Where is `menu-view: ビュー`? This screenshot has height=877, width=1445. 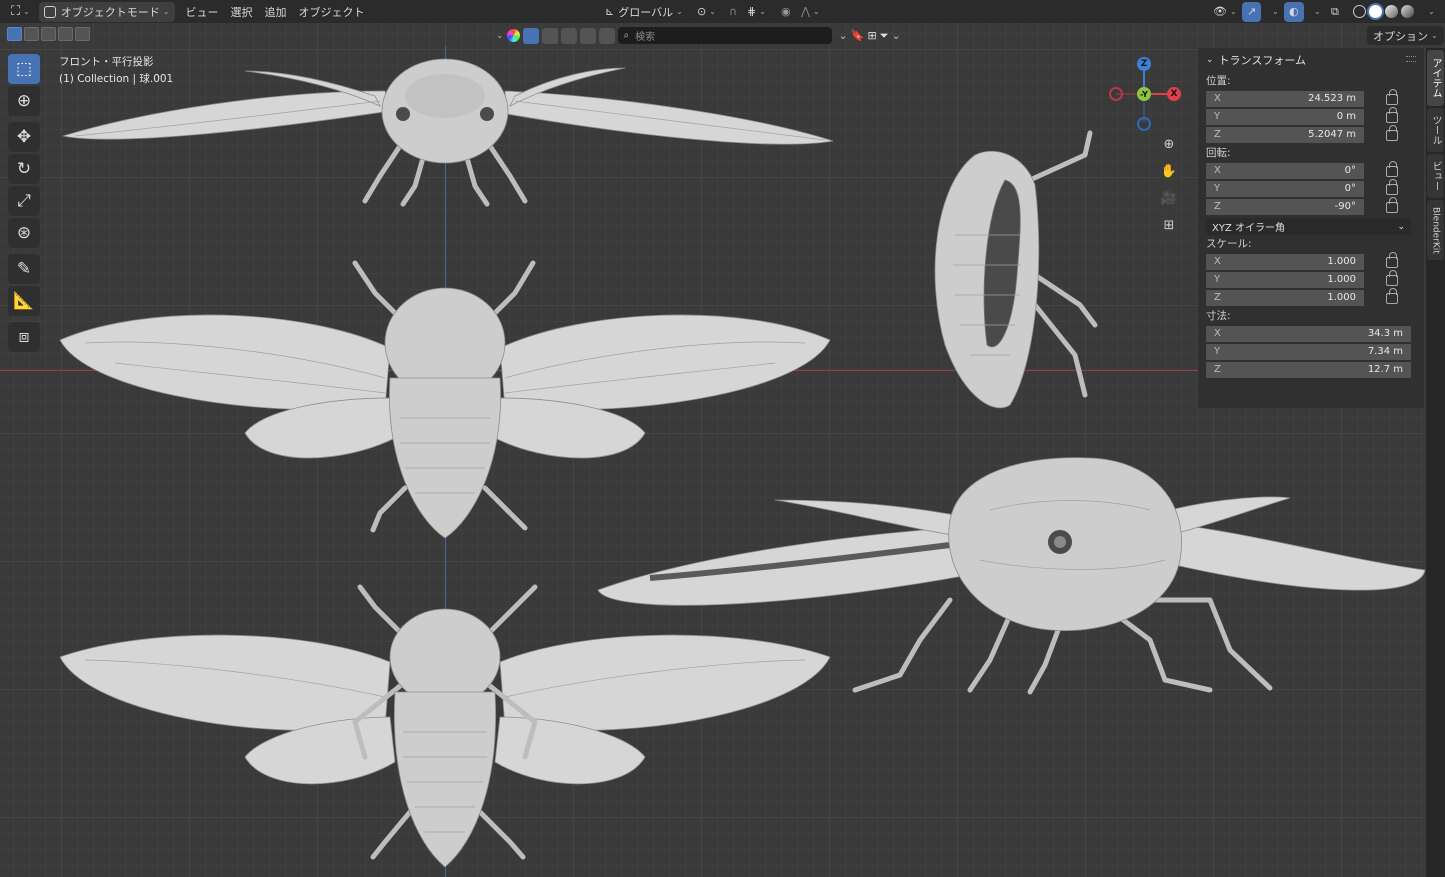 menu-view: ビュー is located at coordinates (202, 12).